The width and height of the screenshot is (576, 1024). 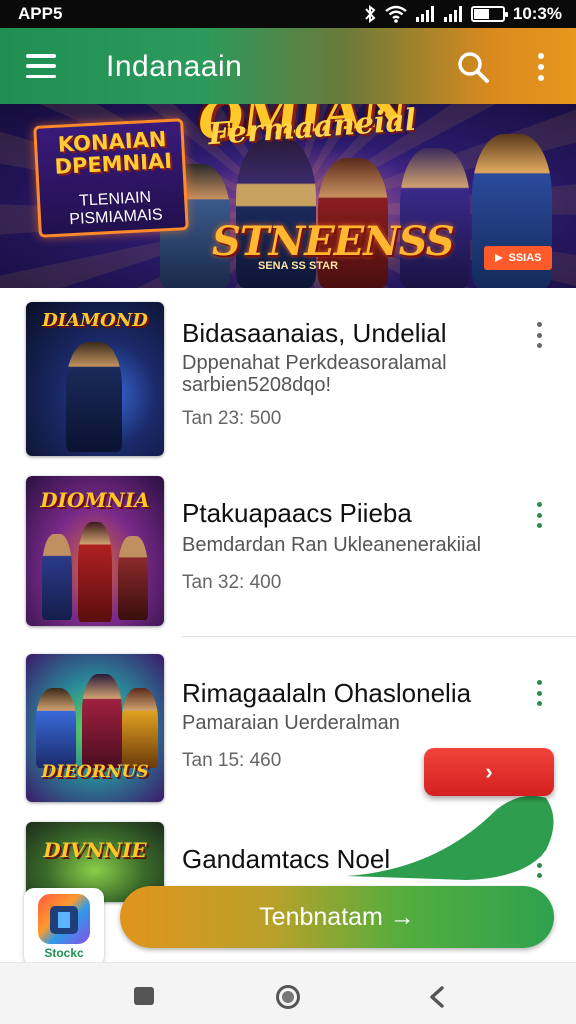 What do you see at coordinates (95, 551) in the screenshot?
I see `item-thumbnail: DIOMNIA` at bounding box center [95, 551].